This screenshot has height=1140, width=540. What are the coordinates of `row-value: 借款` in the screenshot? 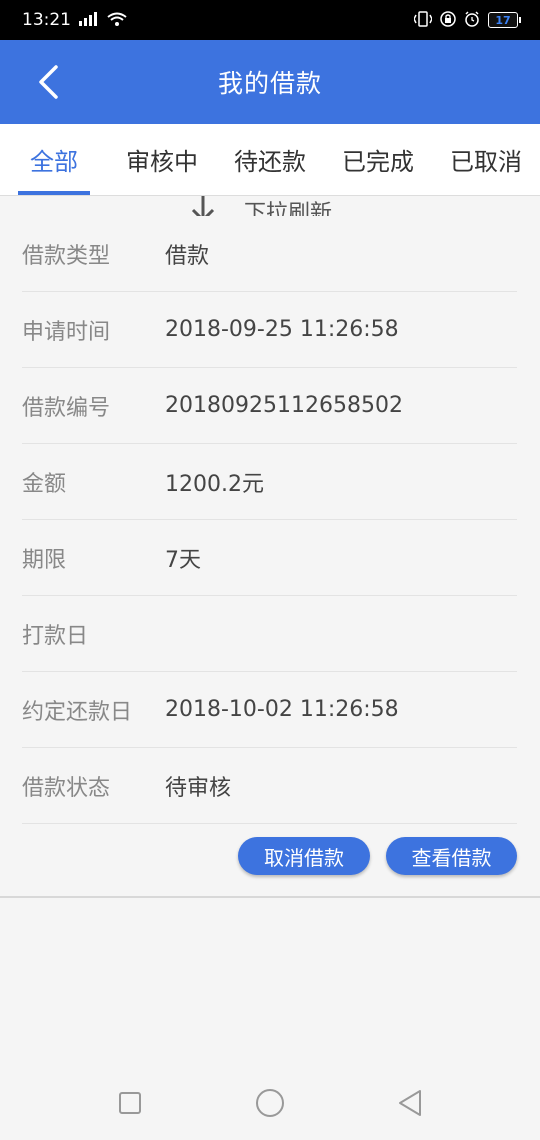 It's located at (187, 256).